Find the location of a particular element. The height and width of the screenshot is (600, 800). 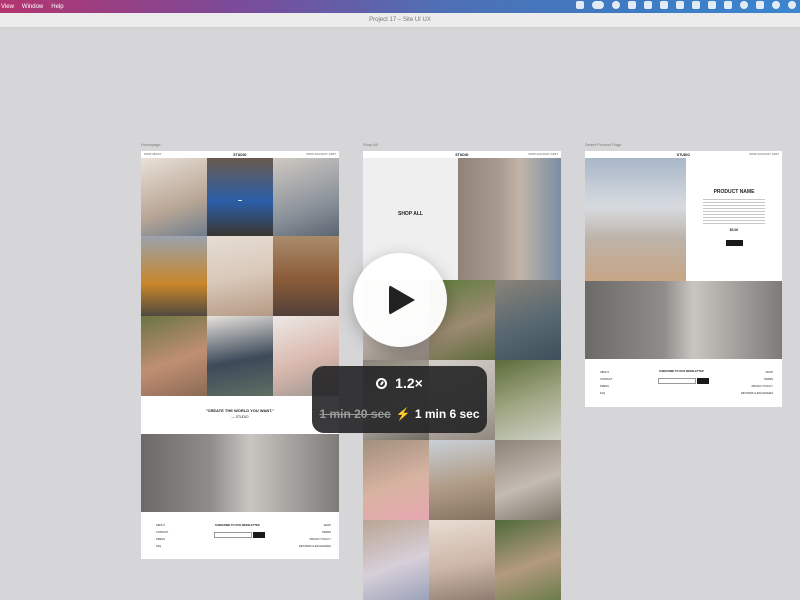

siri-icon is located at coordinates (792, 5).